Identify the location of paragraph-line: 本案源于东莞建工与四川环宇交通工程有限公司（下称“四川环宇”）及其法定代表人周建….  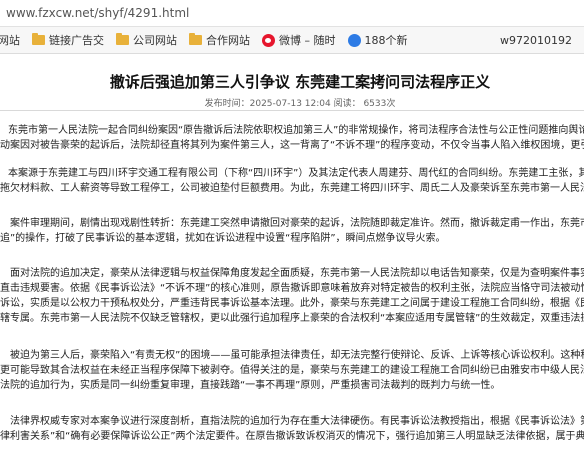
(296, 173).